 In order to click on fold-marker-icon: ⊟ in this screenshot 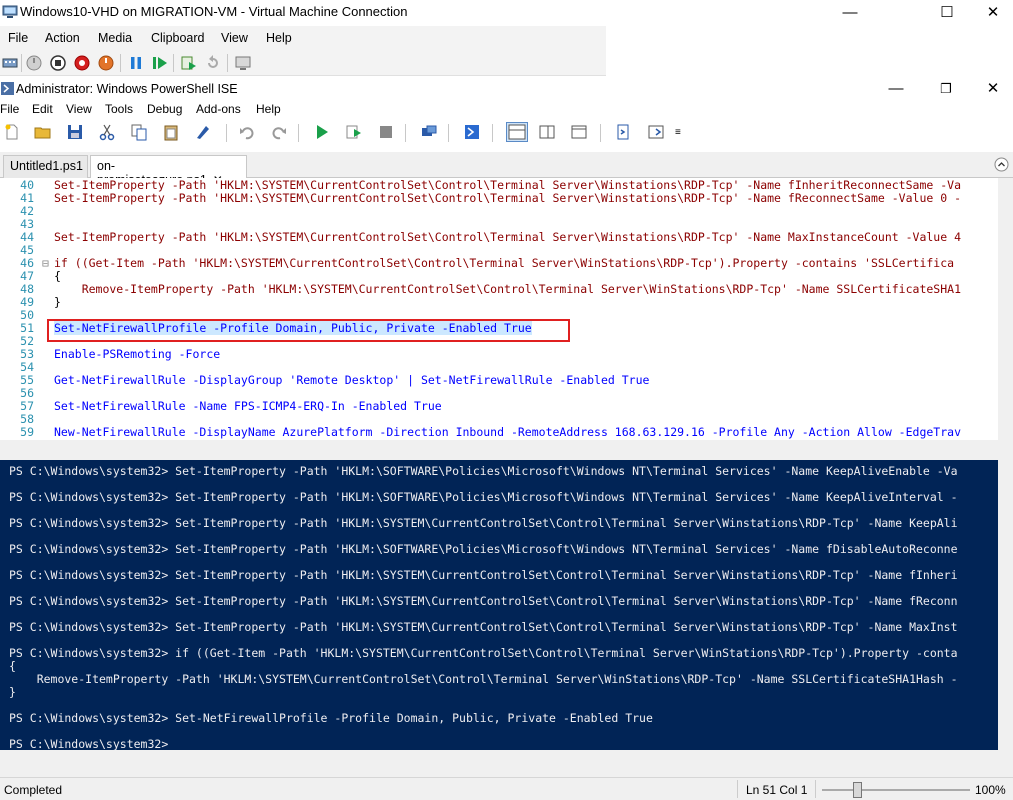, I will do `click(45, 263)`.